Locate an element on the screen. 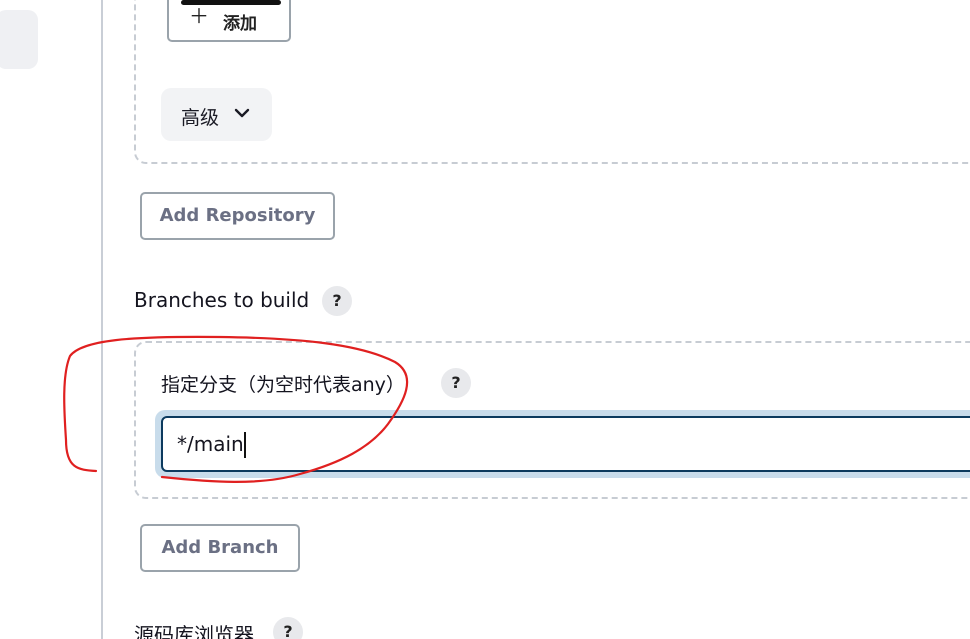  add-credentials-button: ＋ 添加 is located at coordinates (229, 21).